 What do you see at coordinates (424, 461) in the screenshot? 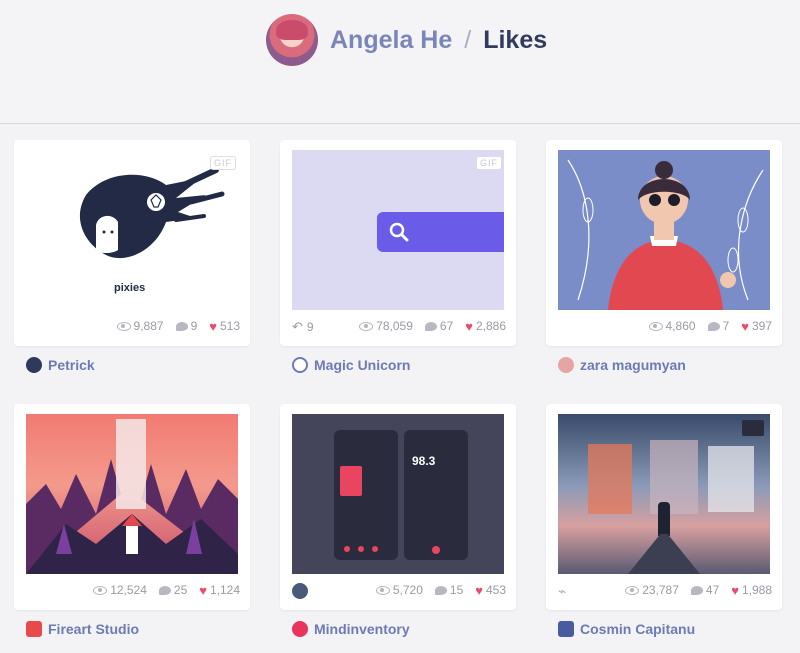
I see `radio-frequency-text: 98.3` at bounding box center [424, 461].